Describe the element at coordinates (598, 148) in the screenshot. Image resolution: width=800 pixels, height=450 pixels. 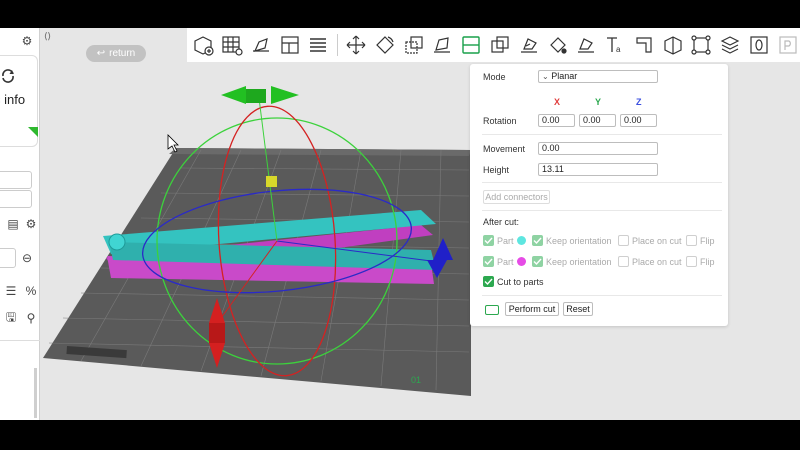
I see `movement-input: 0.00` at that location.